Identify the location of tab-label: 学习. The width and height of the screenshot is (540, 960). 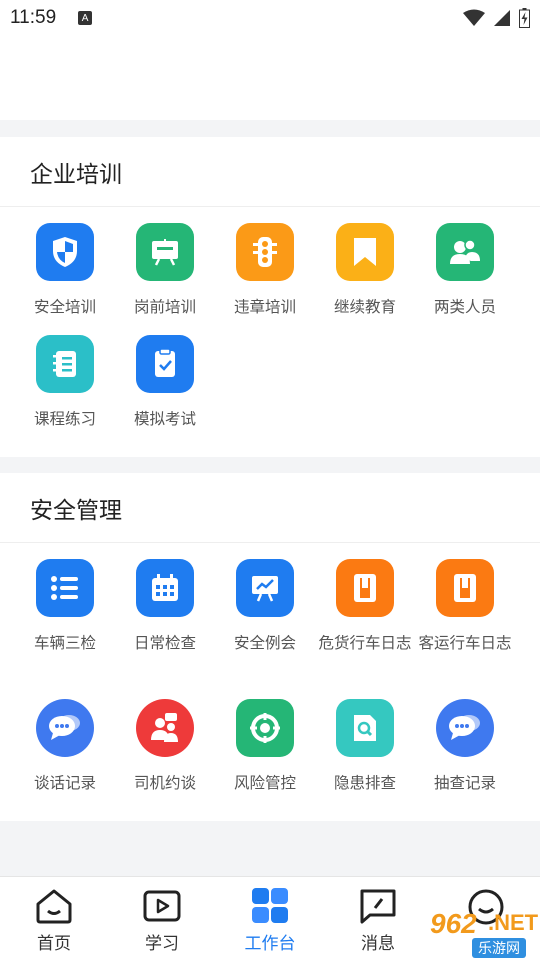
(162, 944).